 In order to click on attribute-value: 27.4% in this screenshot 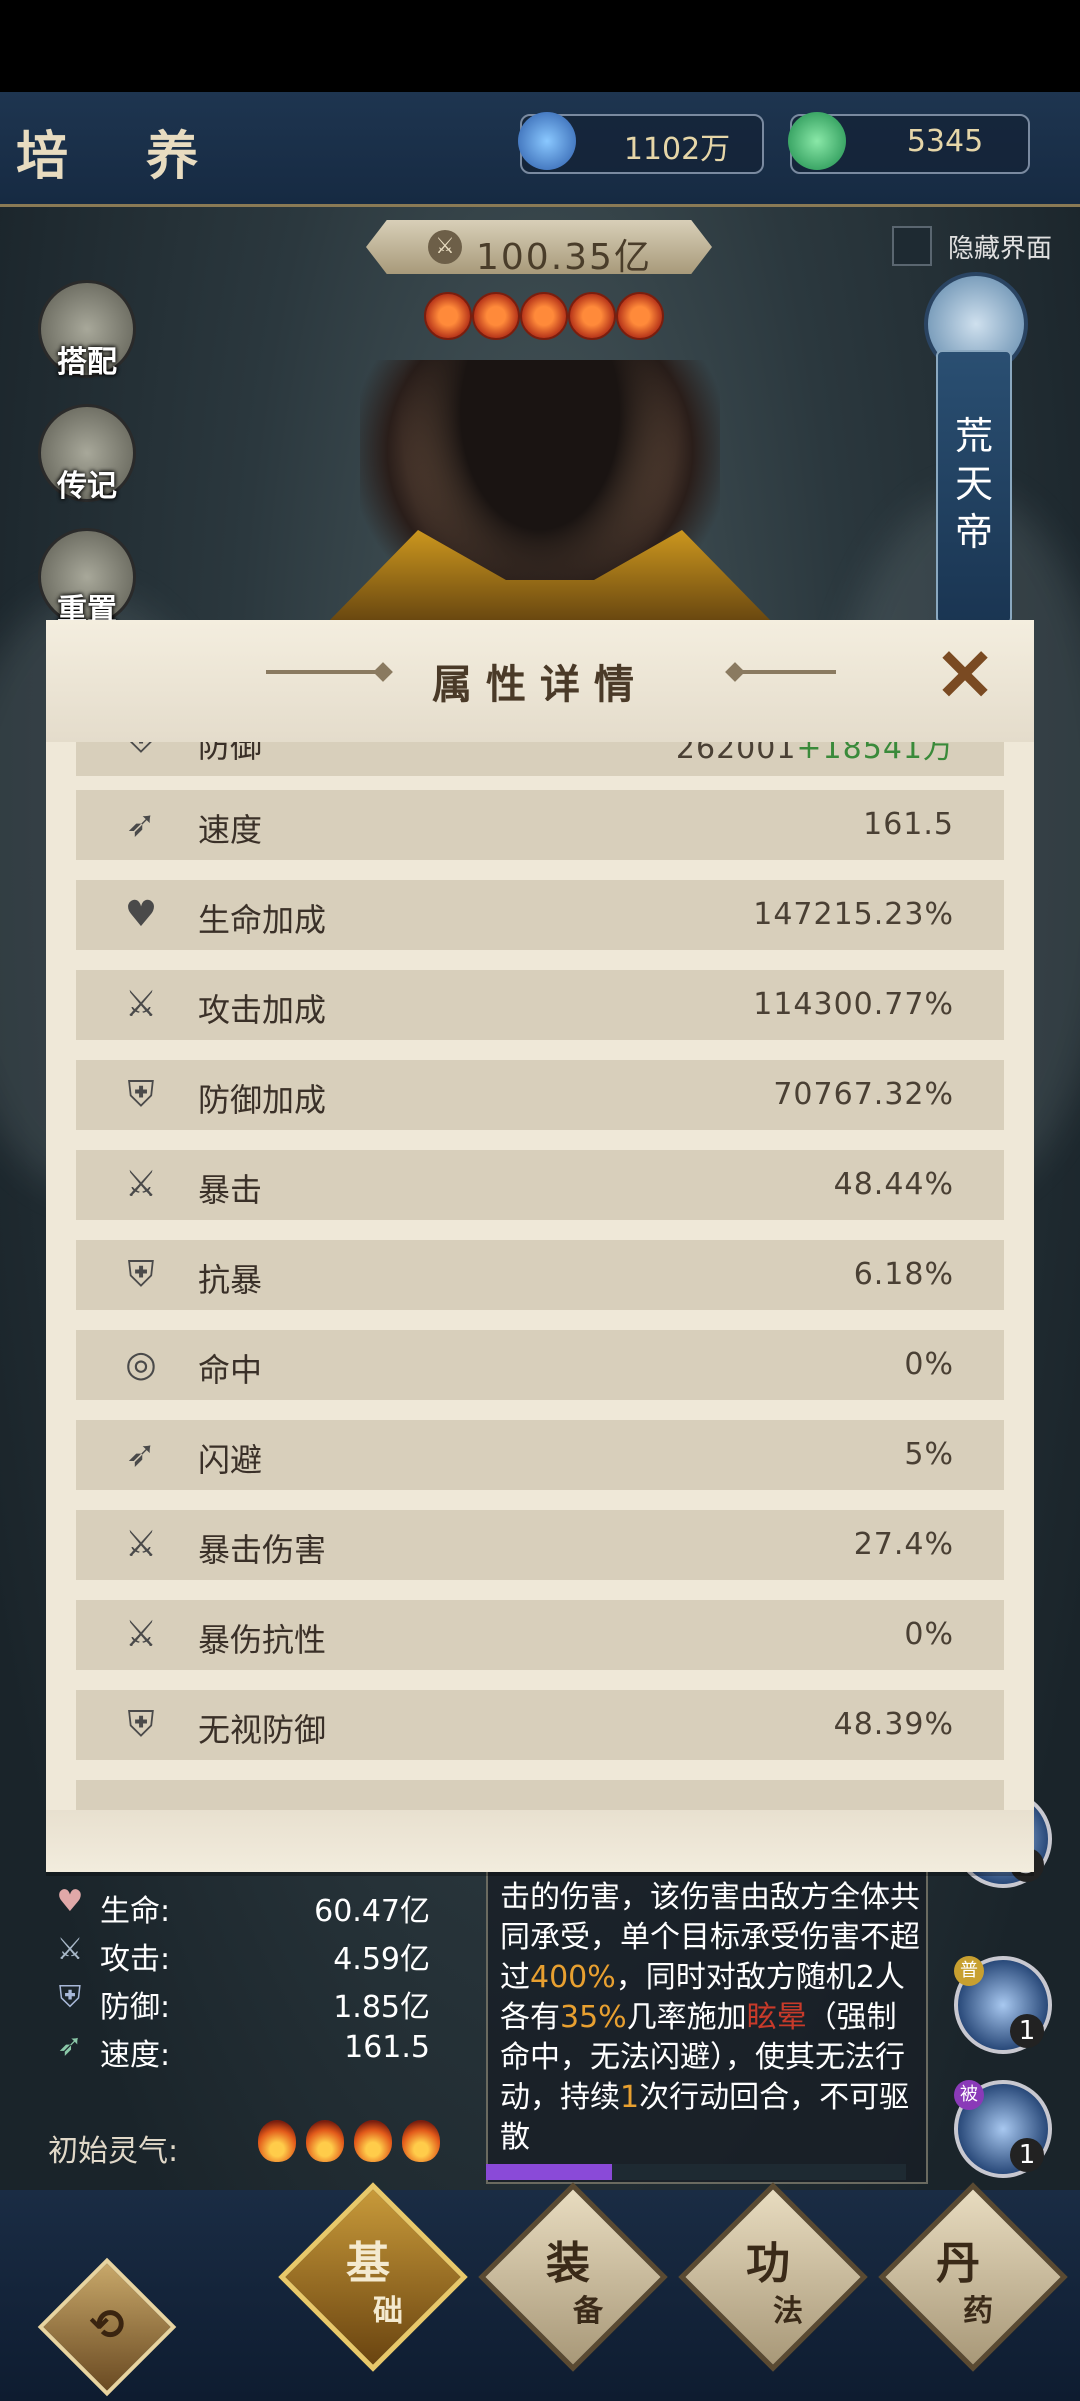, I will do `click(903, 1544)`.